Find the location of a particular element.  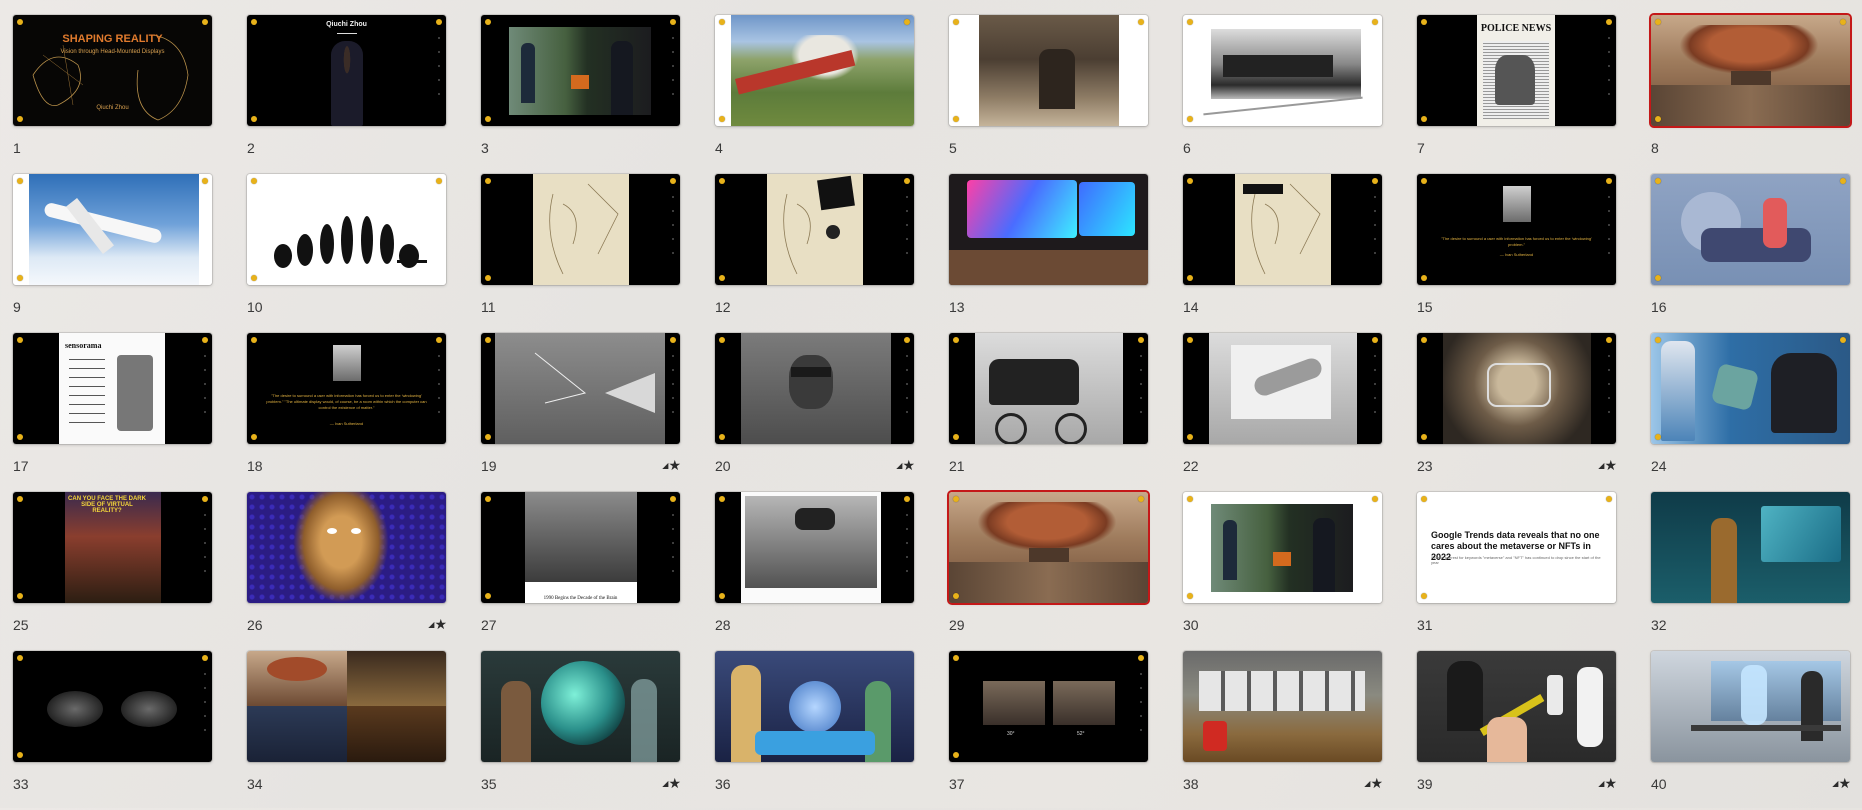

slide-tile: 32 is located at coordinates (1750, 571).